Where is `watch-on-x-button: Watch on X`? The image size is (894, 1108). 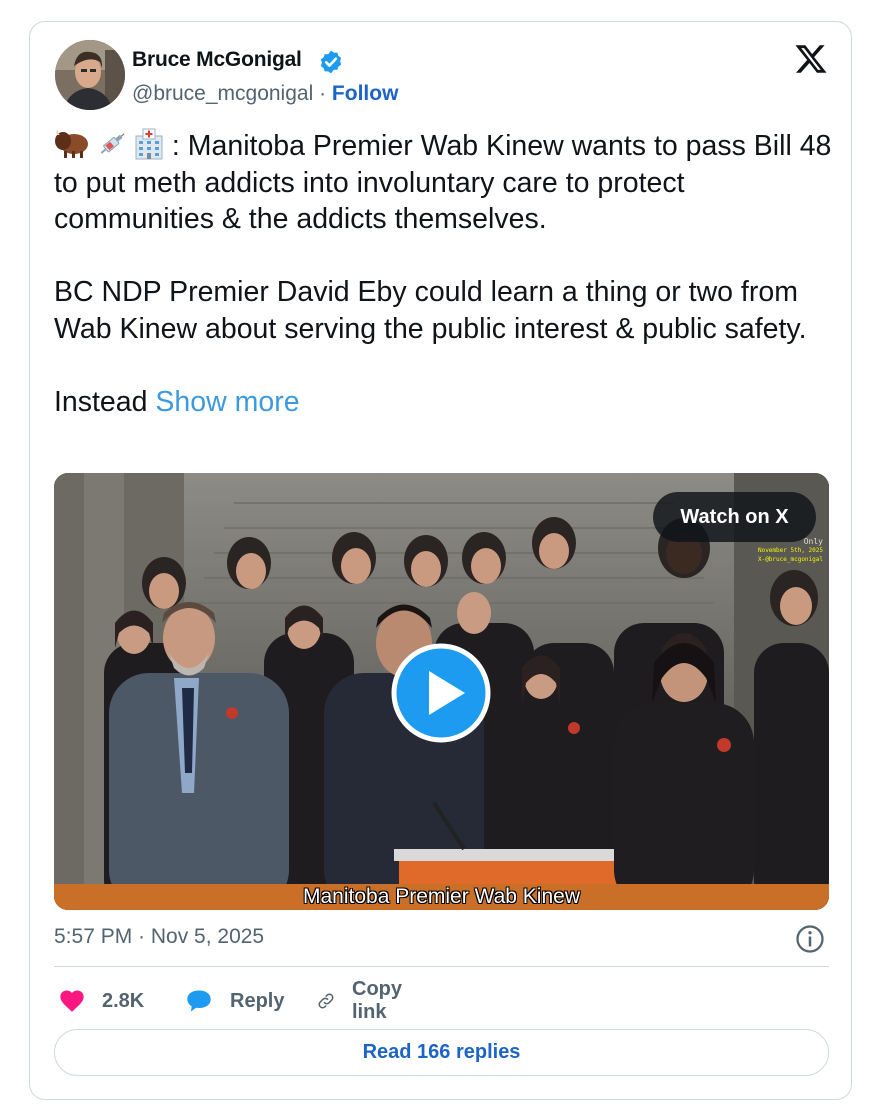
watch-on-x-button: Watch on X is located at coordinates (734, 517).